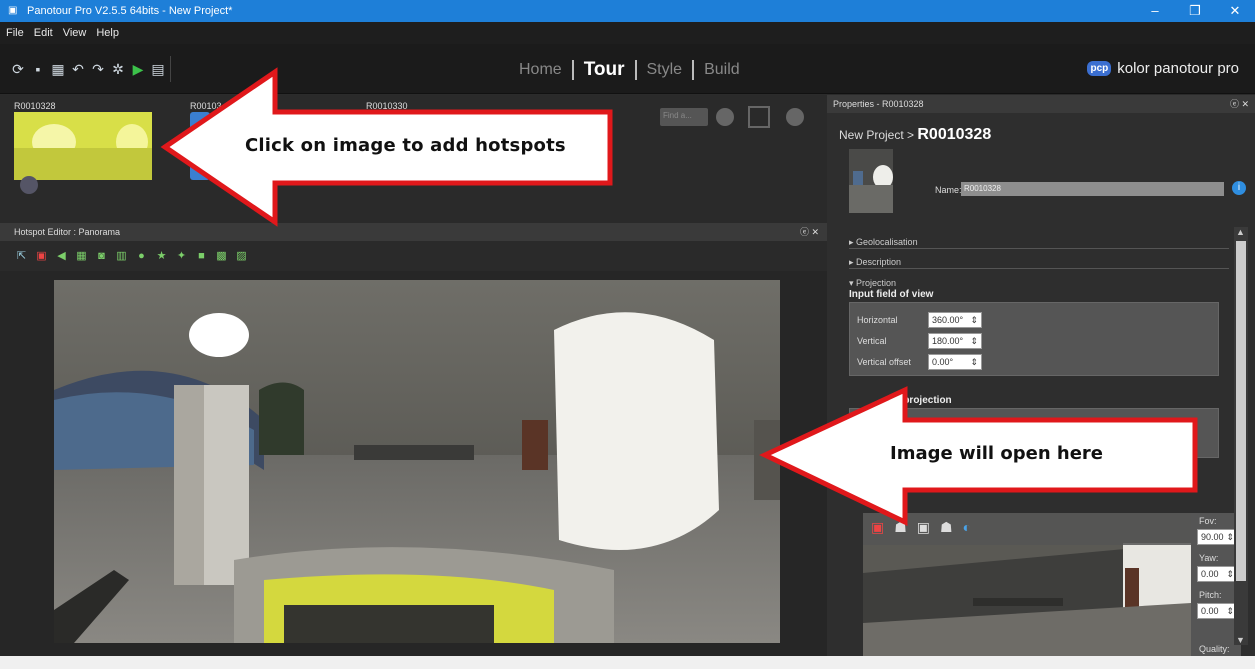 This screenshot has height=669, width=1255. What do you see at coordinates (997, 453) in the screenshot?
I see `callout-text-right: Image will open here` at bounding box center [997, 453].